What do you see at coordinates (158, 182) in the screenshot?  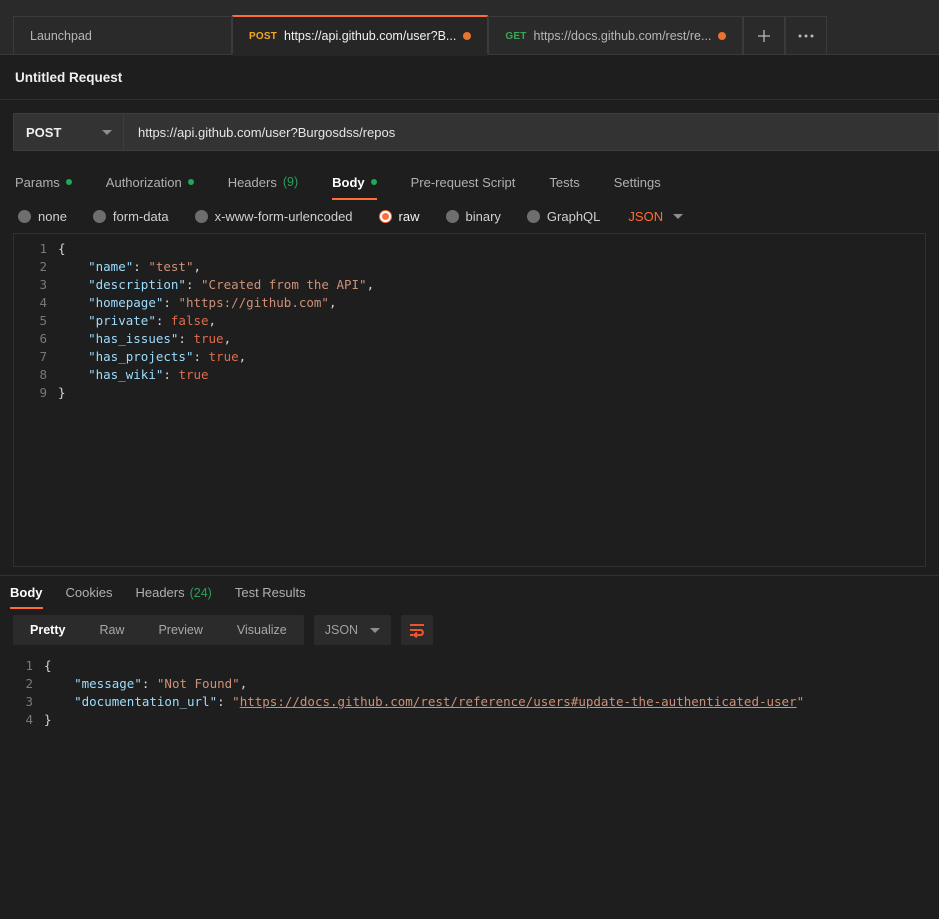 I see `tab-authorization: Authorization` at bounding box center [158, 182].